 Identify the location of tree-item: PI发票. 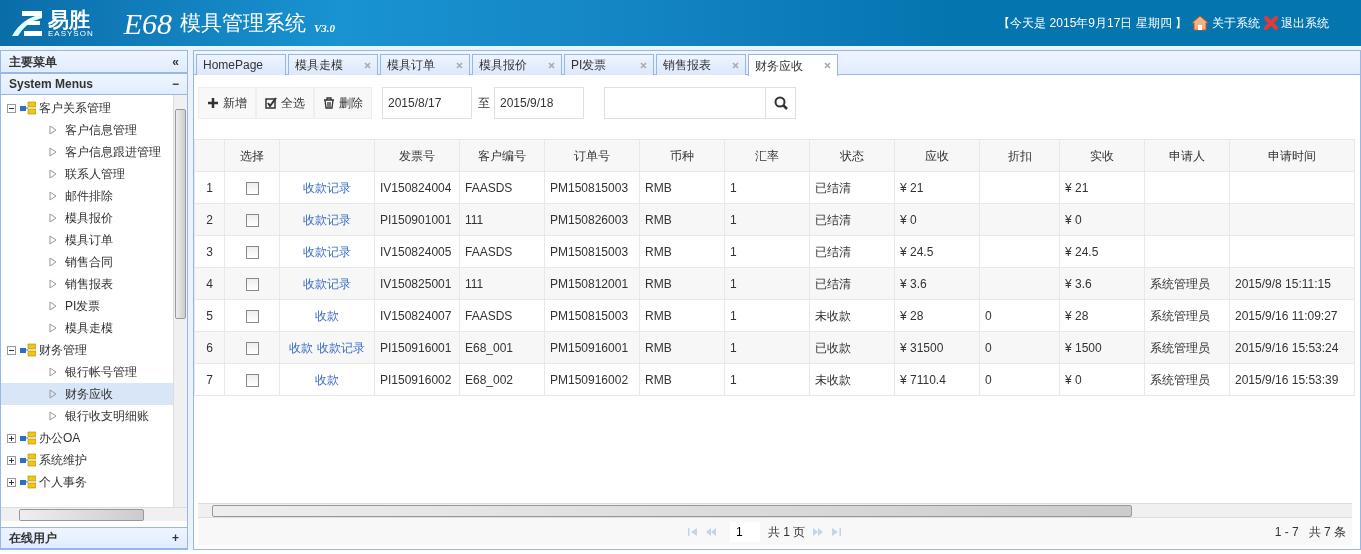
(87, 306).